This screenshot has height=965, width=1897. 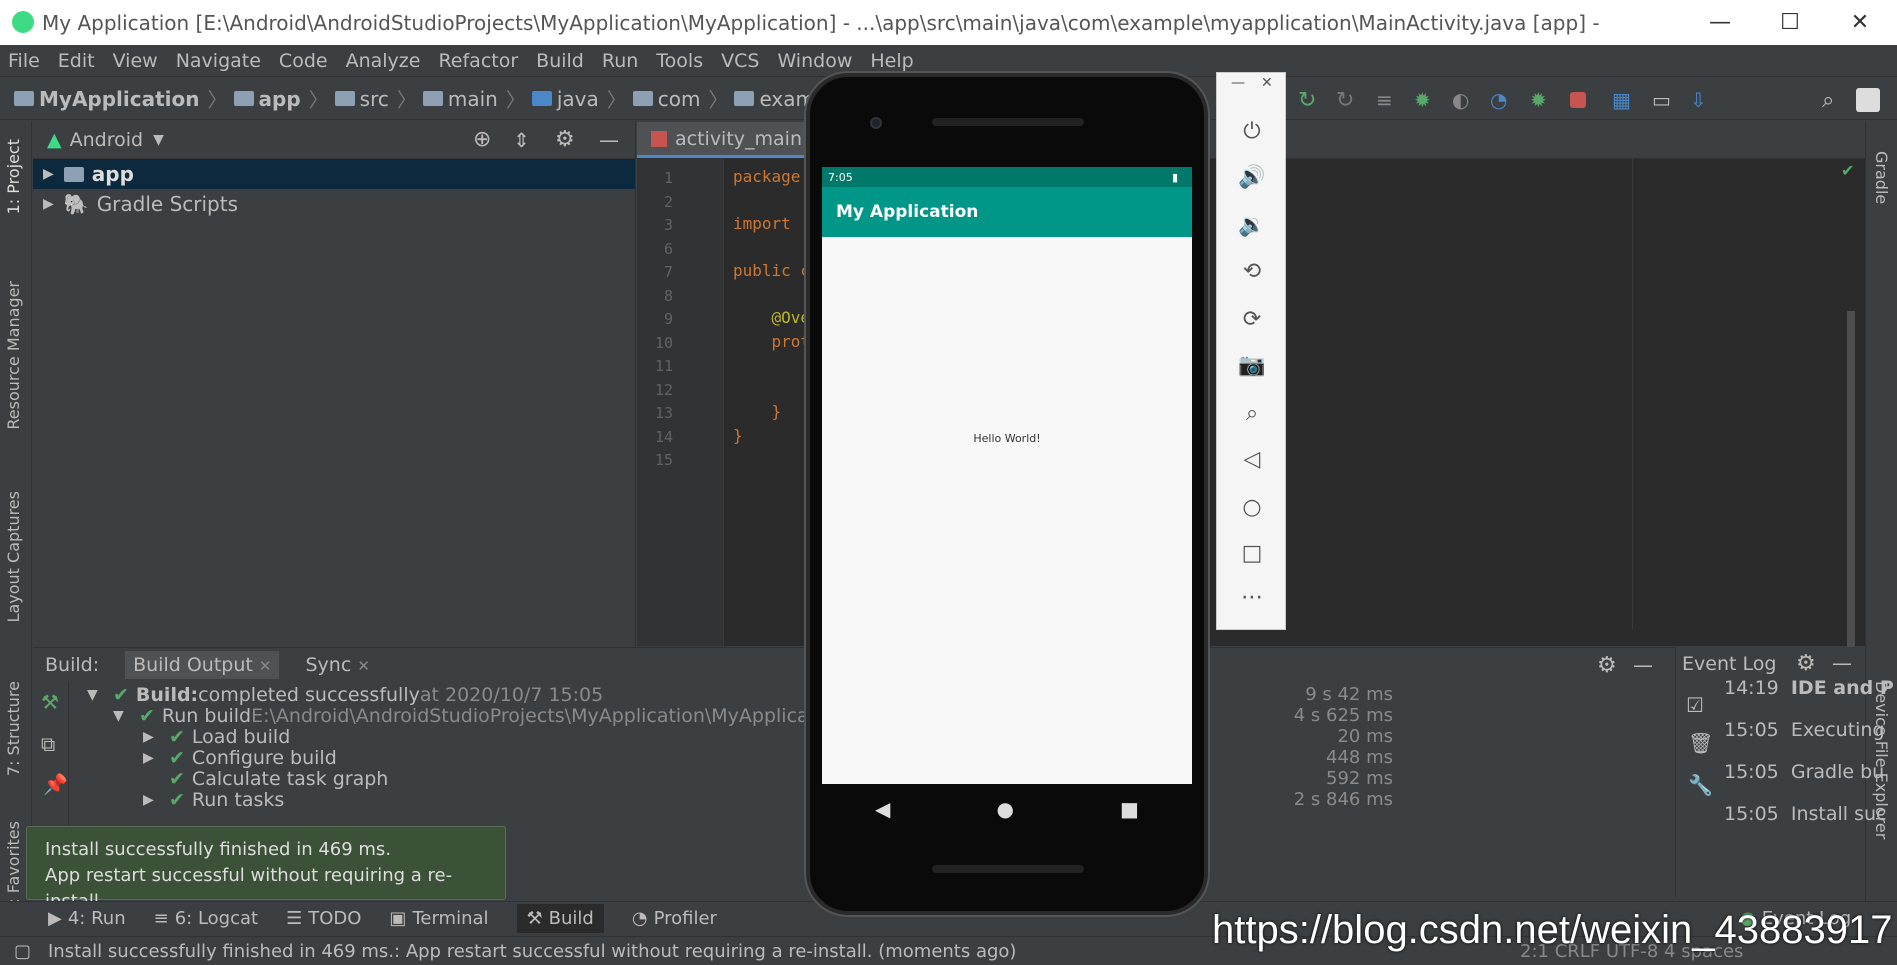 I want to click on build-row: ▶ ✔ Run tasks, so click(x=213, y=800).